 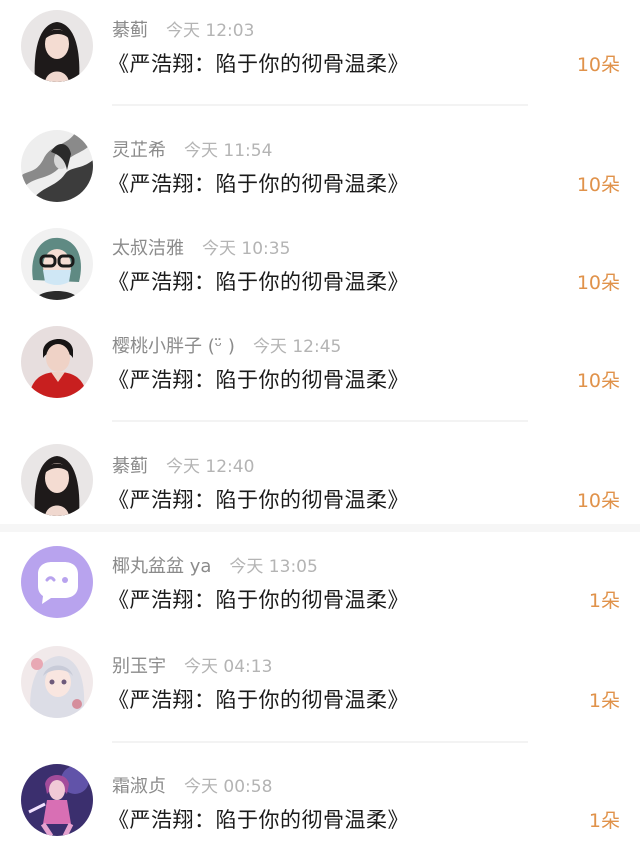 I want to click on timestamp: 今天 12:03, so click(x=210, y=31).